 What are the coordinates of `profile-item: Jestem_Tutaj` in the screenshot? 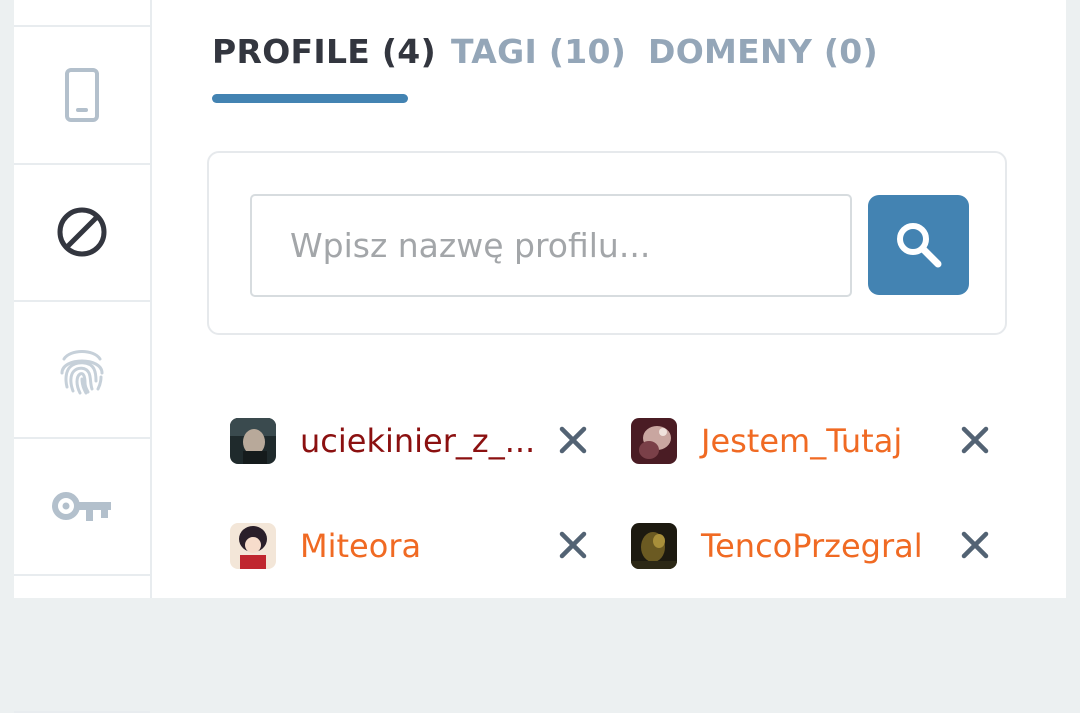 It's located at (816, 443).